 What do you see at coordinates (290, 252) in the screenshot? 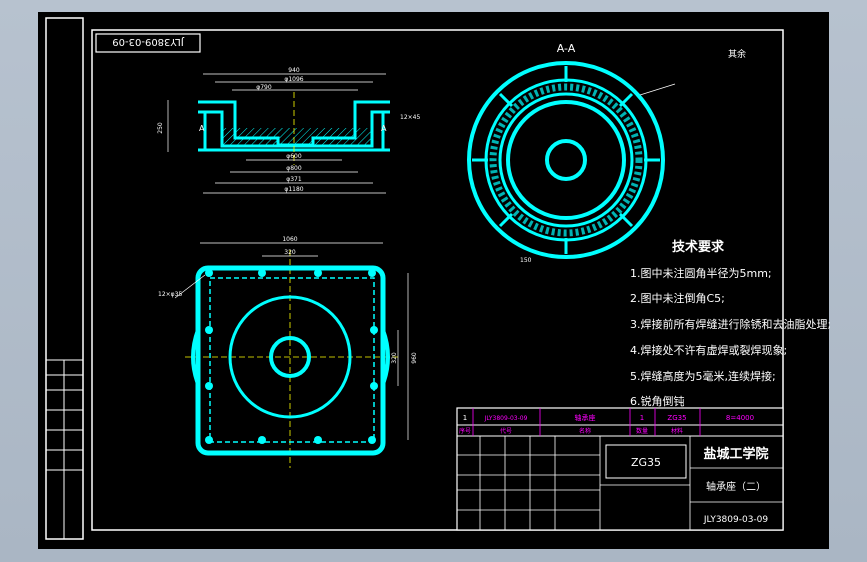
I see `dim-plan-320: 320` at bounding box center [290, 252].